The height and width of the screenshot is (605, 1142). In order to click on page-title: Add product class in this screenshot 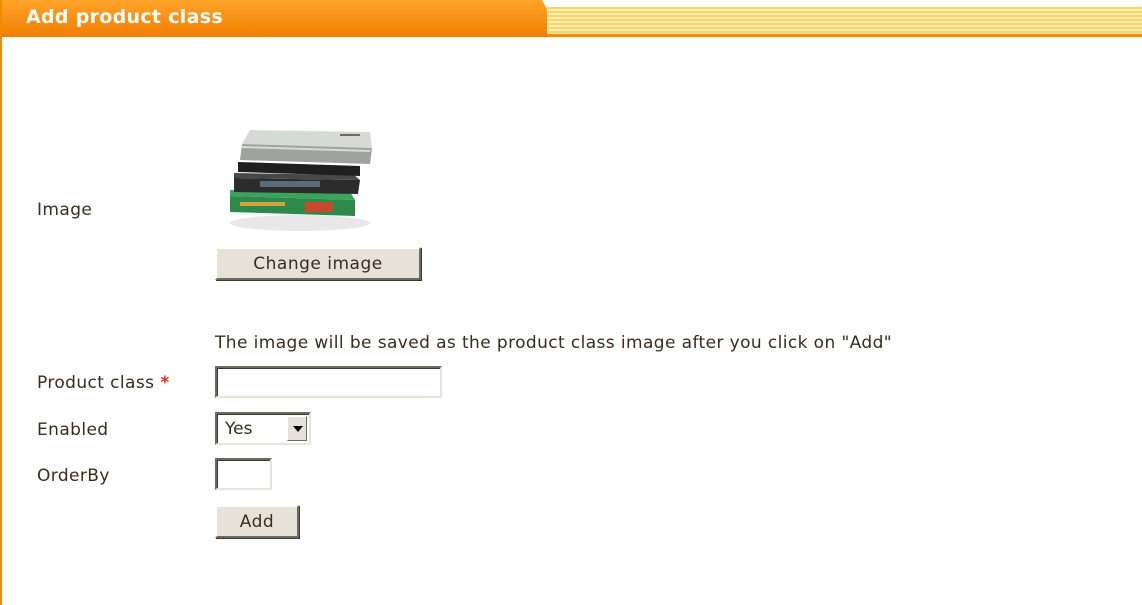, I will do `click(124, 17)`.